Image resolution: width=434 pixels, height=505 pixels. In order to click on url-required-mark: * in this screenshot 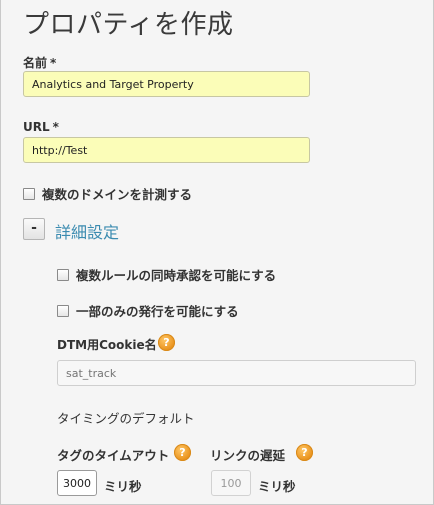, I will do `click(55, 127)`.